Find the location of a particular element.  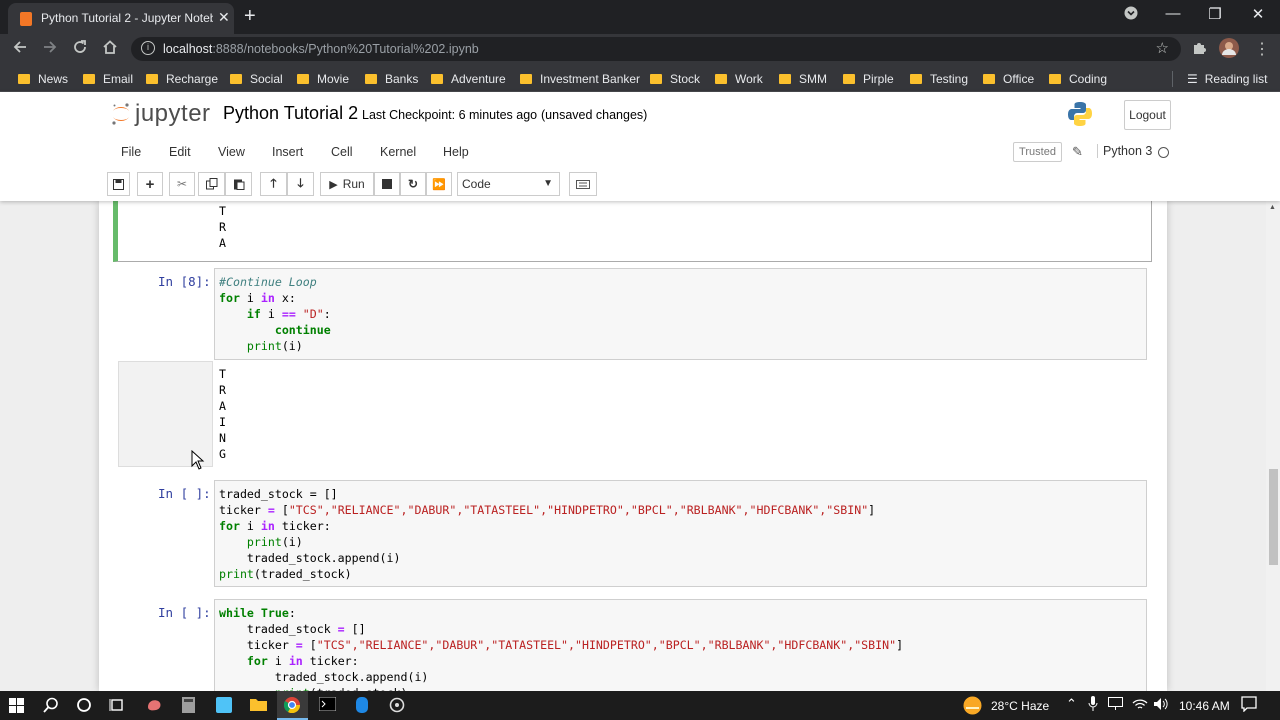

taskbar-app-icon is located at coordinates (154, 706).